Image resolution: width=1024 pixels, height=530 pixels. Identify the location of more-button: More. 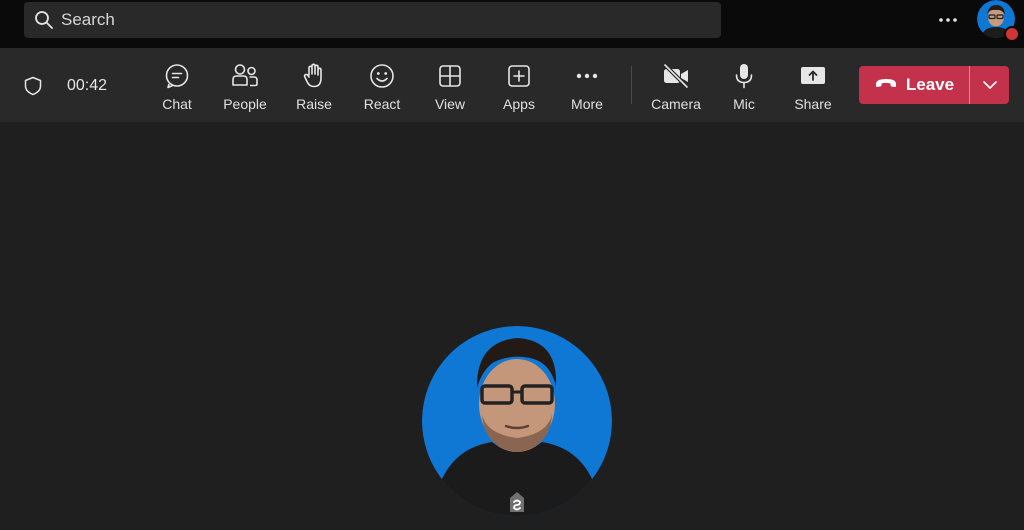
(587, 88).